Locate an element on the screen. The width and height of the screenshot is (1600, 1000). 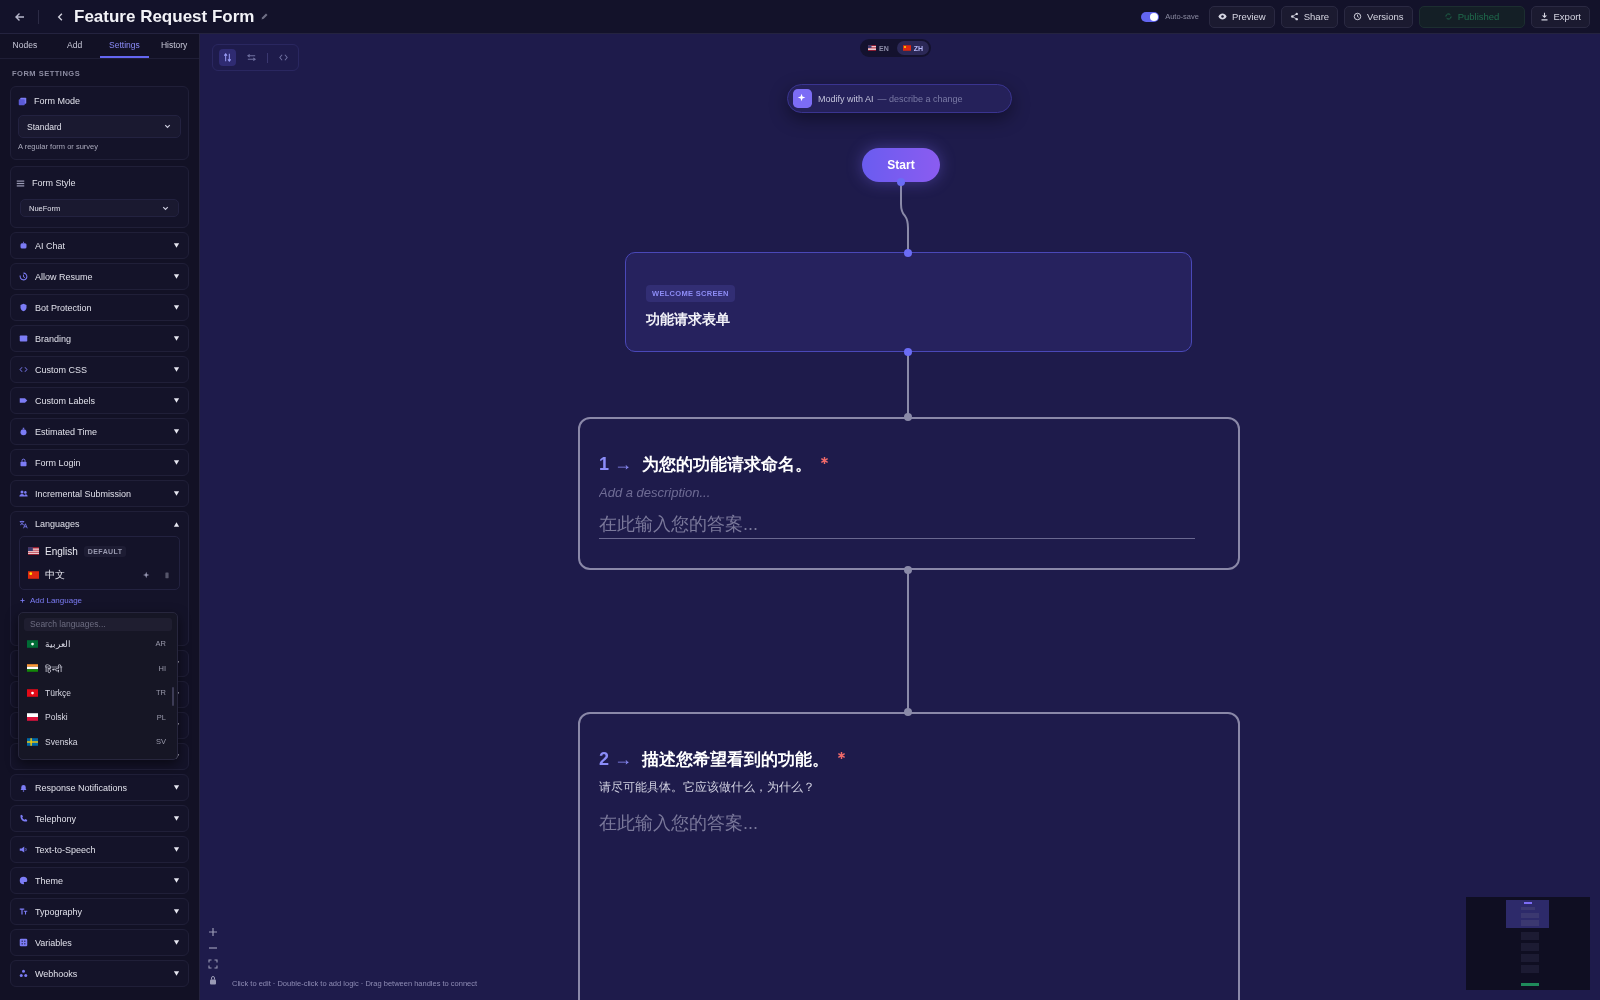
bot-icon is located at coordinates (23, 245).